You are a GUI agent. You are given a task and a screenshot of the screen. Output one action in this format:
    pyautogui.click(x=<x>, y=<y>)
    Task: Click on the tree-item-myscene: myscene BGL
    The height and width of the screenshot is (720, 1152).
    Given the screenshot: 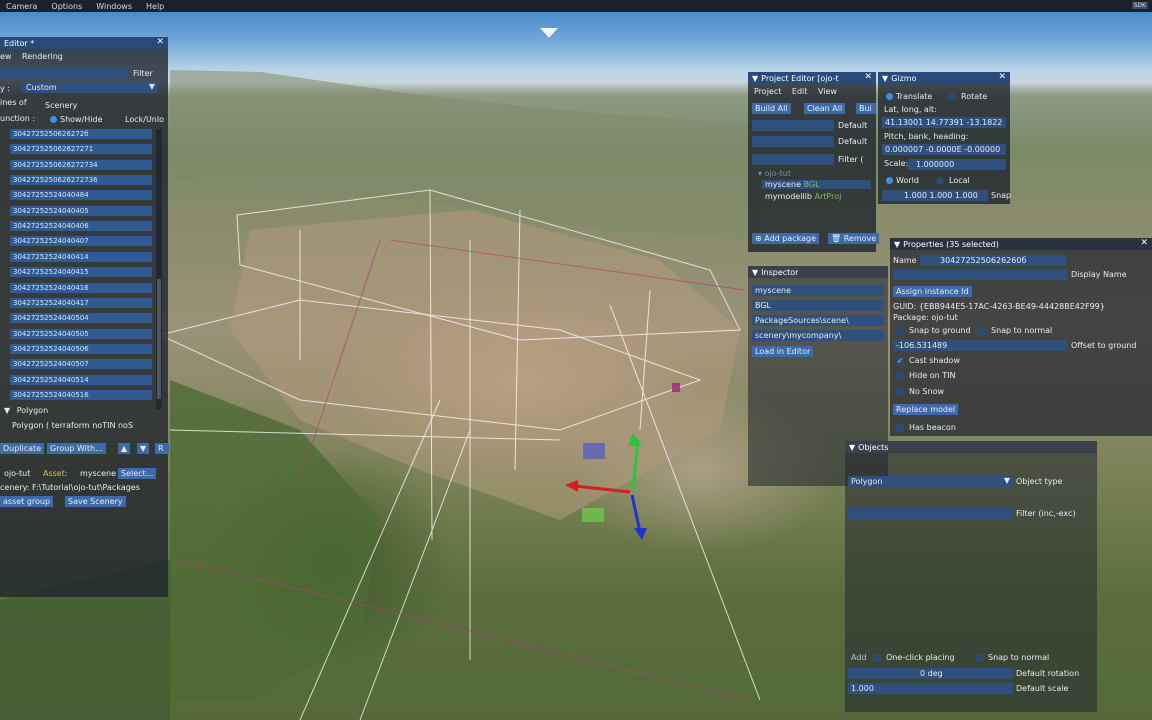 What is the action you would take?
    pyautogui.click(x=816, y=184)
    